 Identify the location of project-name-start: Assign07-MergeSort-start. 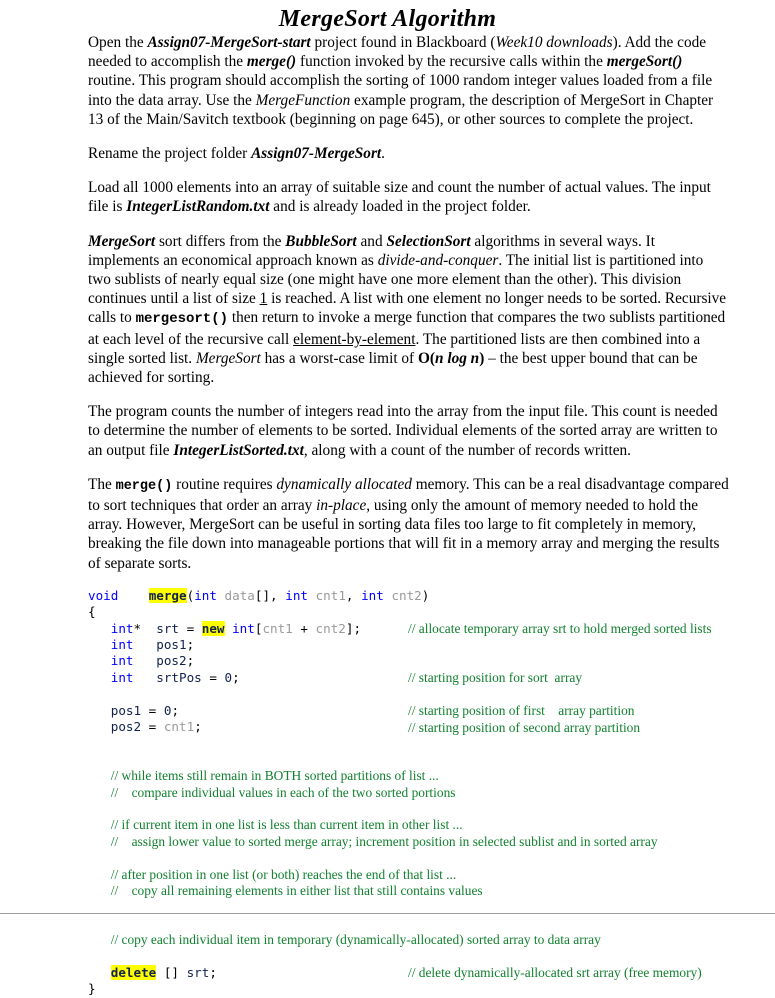
(229, 42).